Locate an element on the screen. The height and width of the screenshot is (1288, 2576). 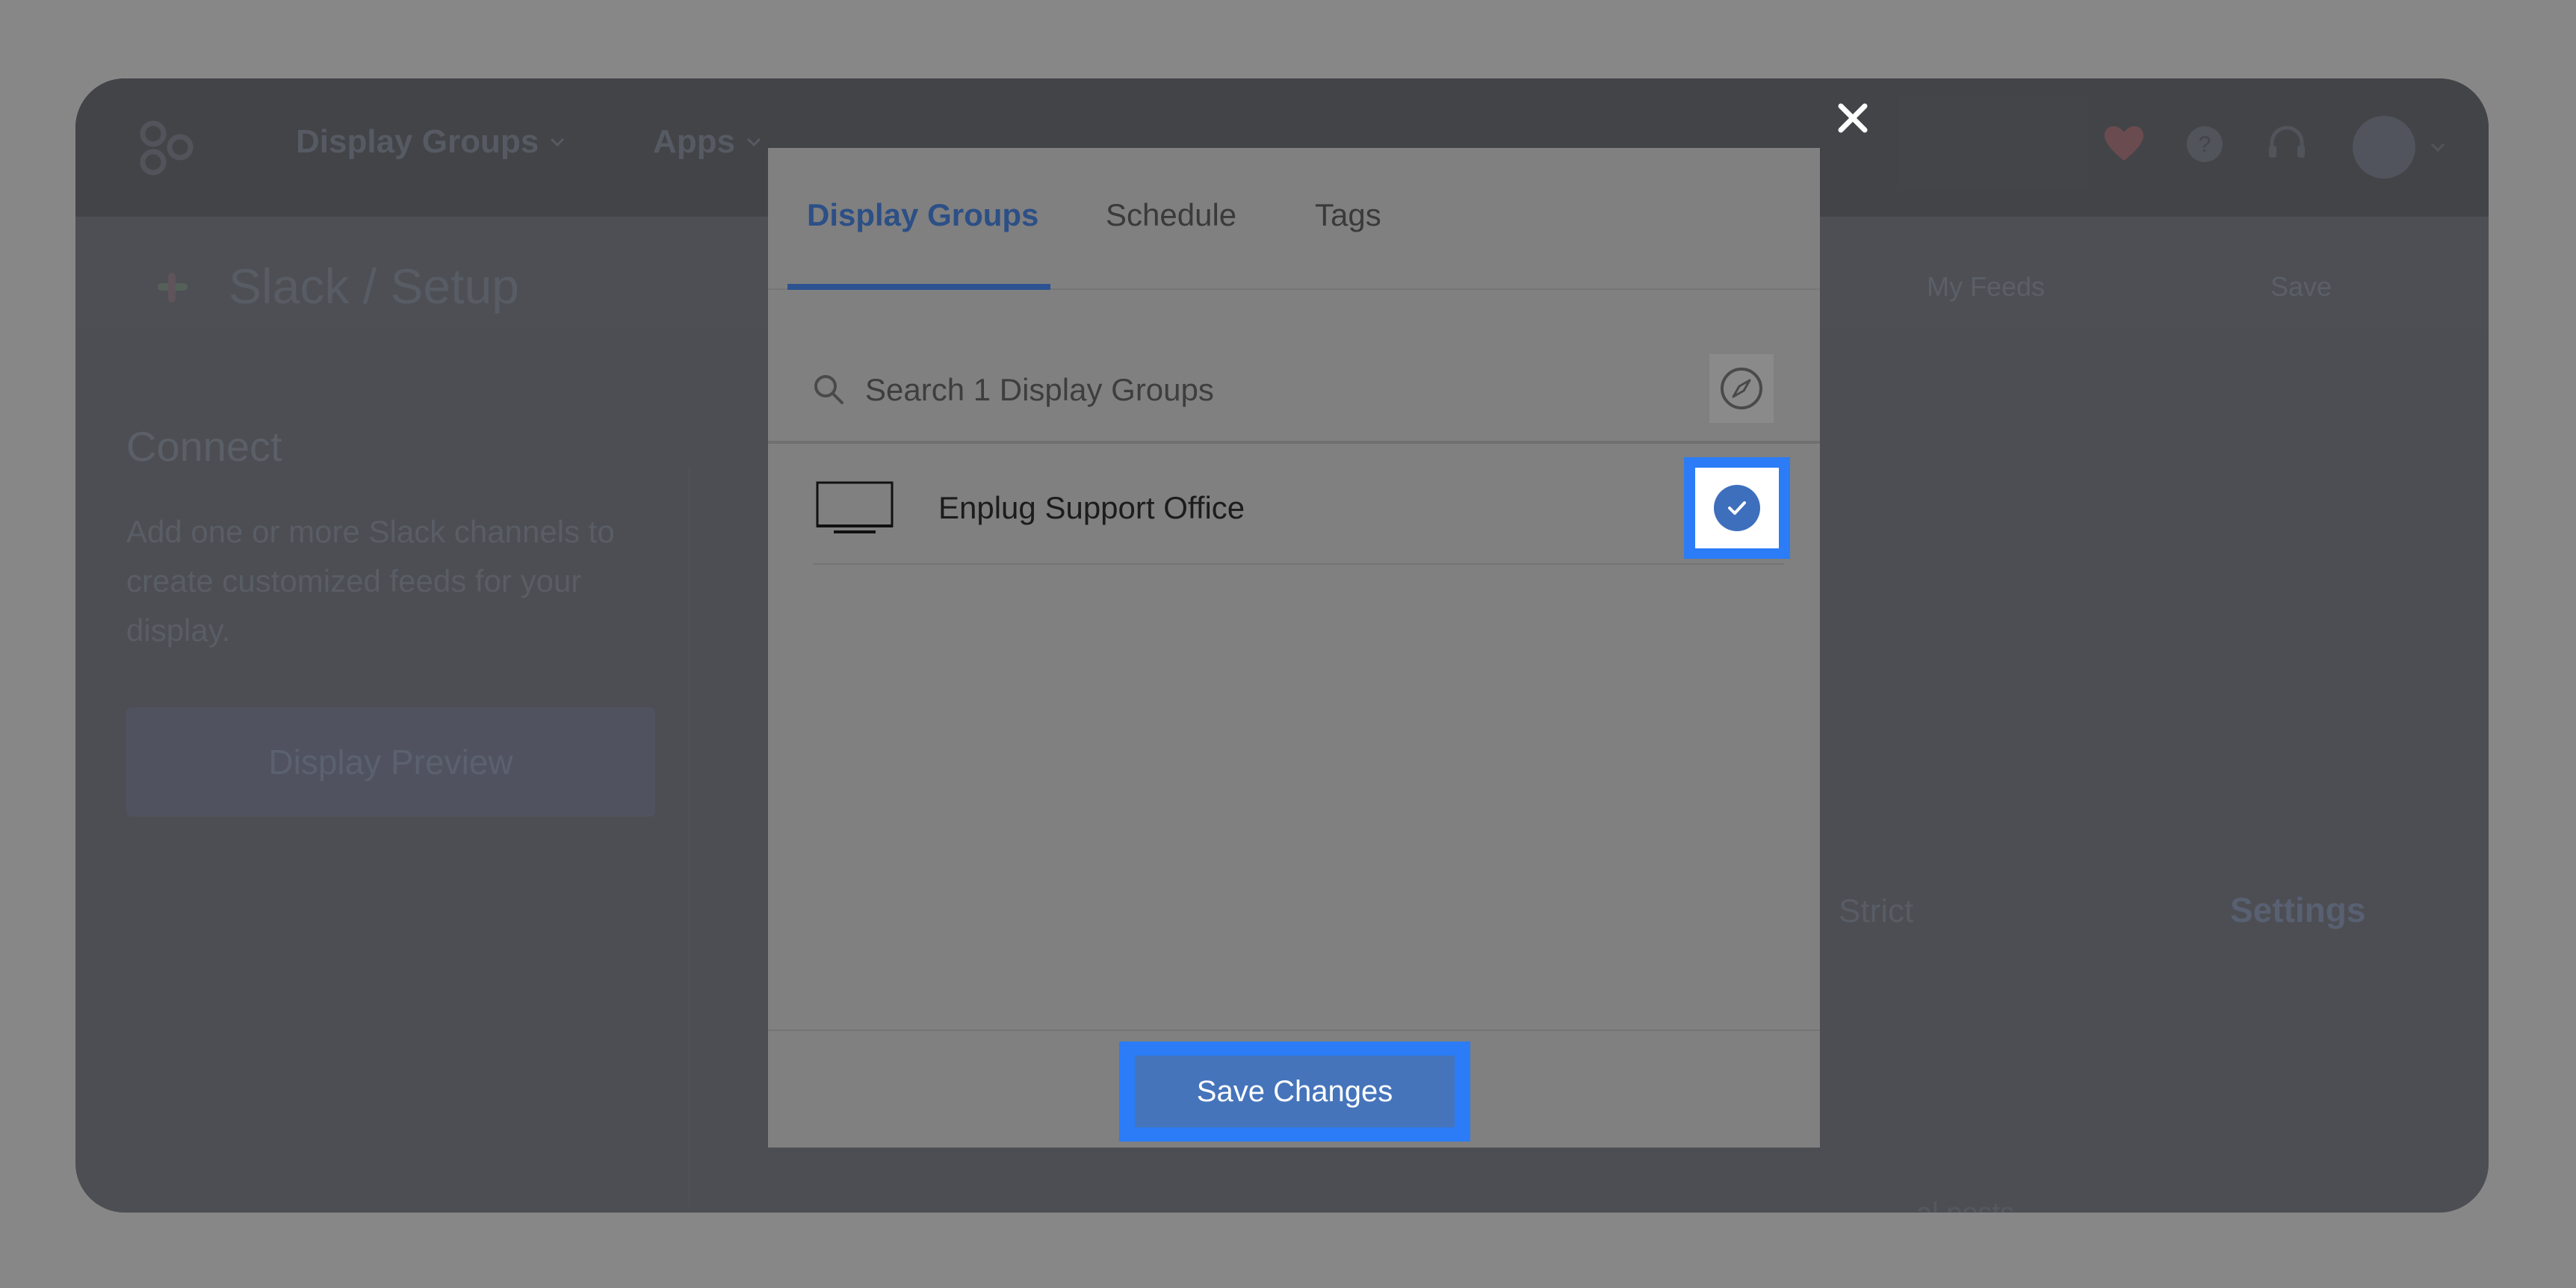
page-title: Slack / Setup is located at coordinates (374, 286).